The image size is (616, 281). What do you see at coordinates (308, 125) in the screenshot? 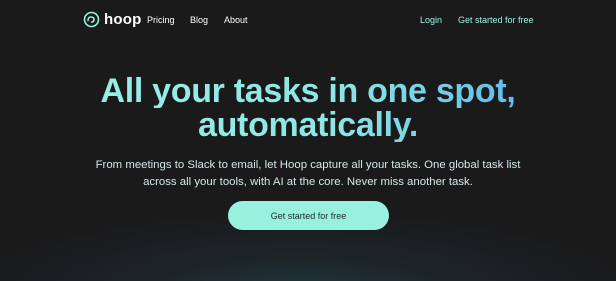
I see `hero-title-line-2: automatically.` at bounding box center [308, 125].